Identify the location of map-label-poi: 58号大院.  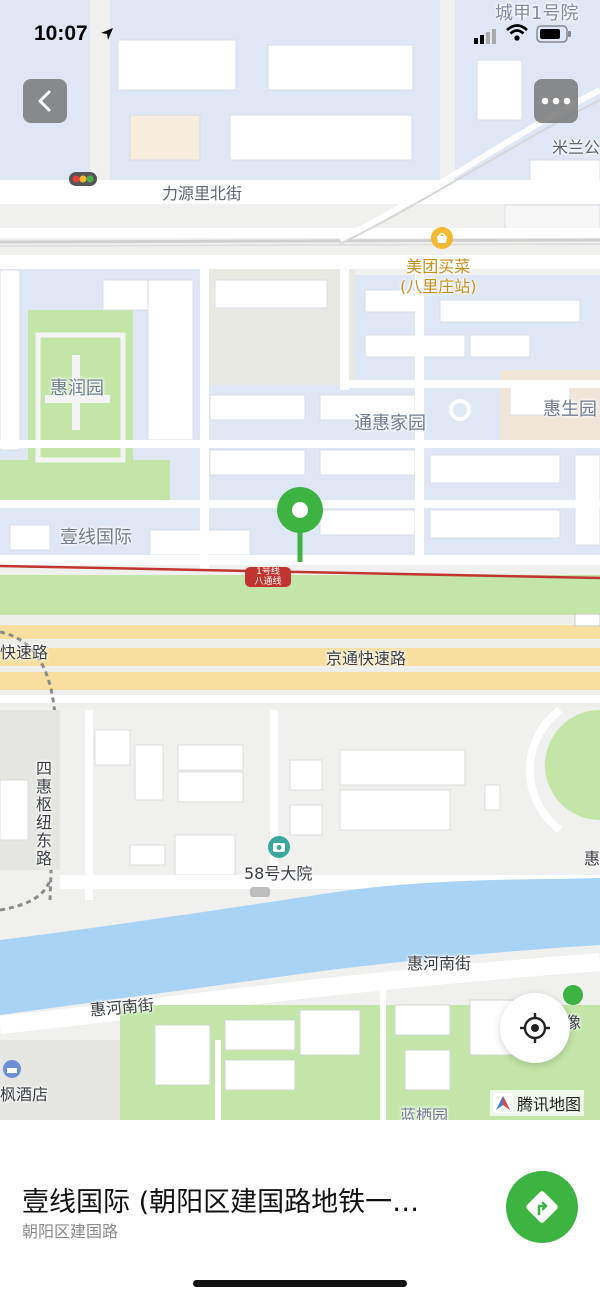
(278, 874).